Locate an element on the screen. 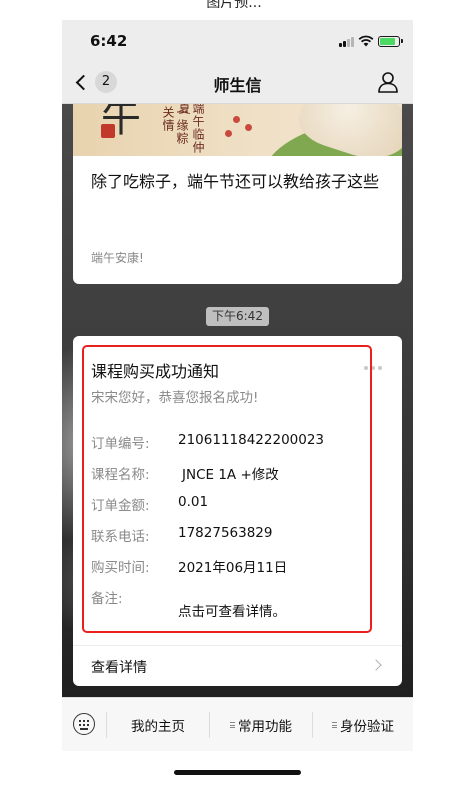 This screenshot has width=468, height=800. wifi-icon is located at coordinates (366, 41).